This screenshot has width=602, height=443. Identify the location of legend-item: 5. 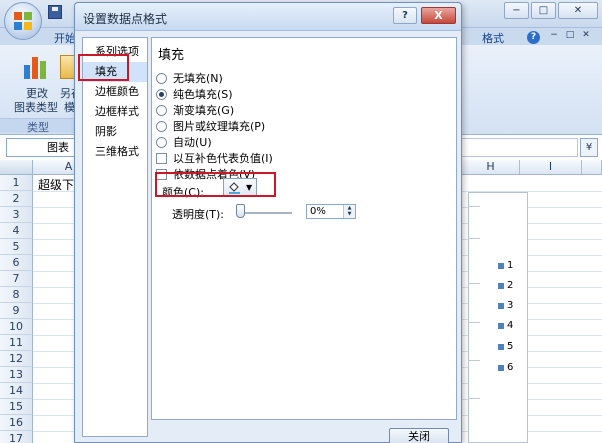
(505, 346).